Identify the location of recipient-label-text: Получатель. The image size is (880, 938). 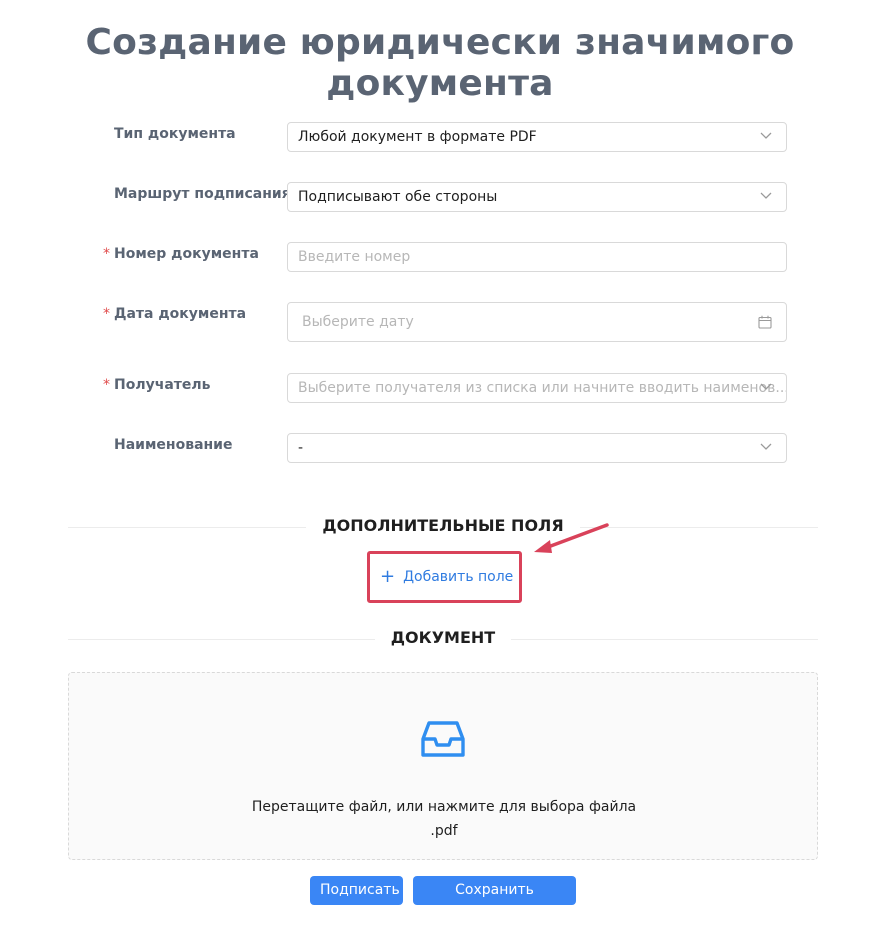
(162, 385).